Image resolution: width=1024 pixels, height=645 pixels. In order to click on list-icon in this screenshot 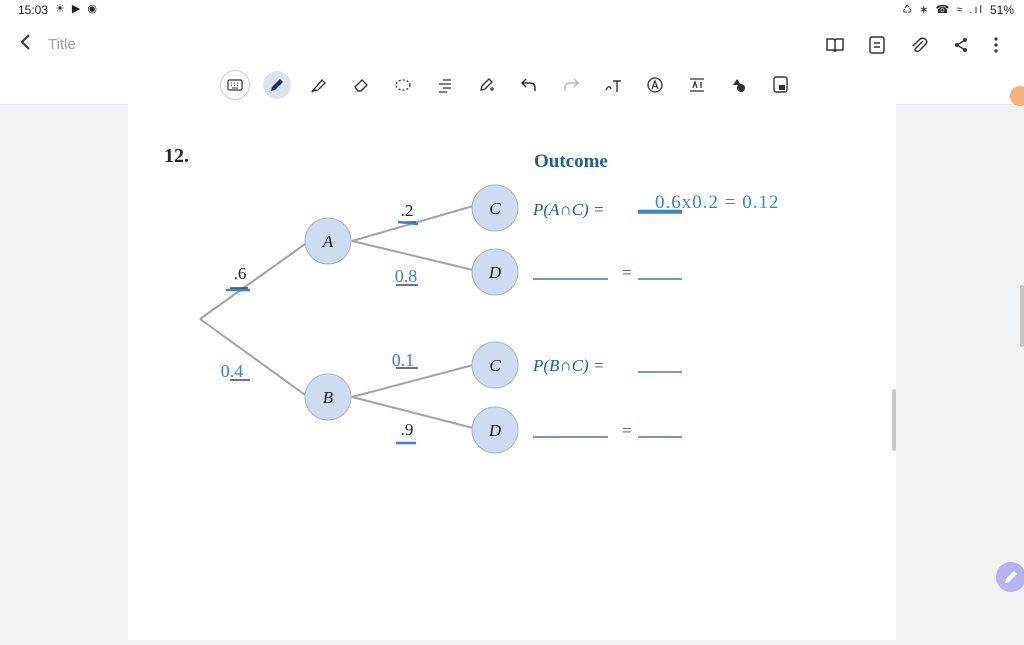, I will do `click(877, 45)`.